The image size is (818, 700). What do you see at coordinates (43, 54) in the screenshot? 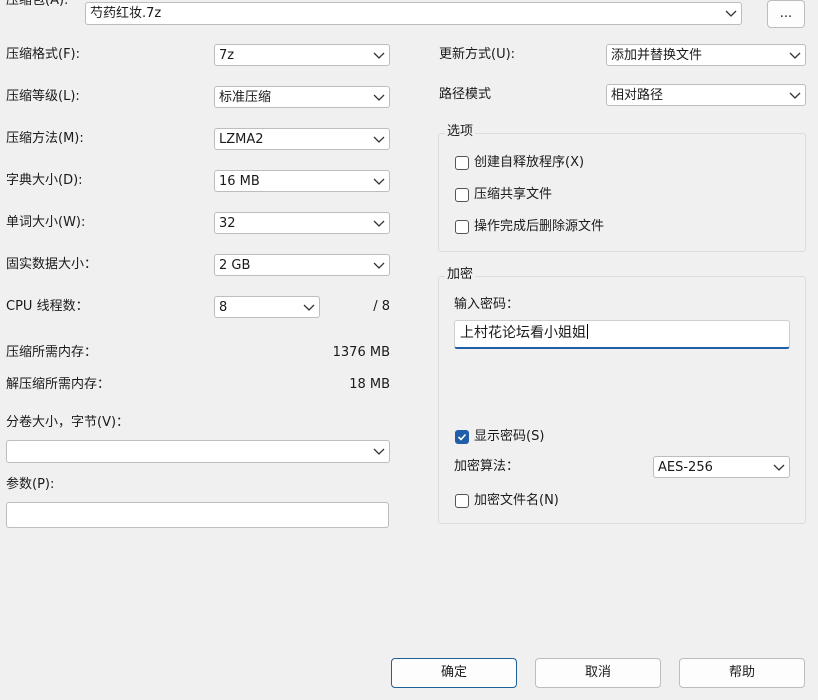
I see `format-label: 压缩格式(F):` at bounding box center [43, 54].